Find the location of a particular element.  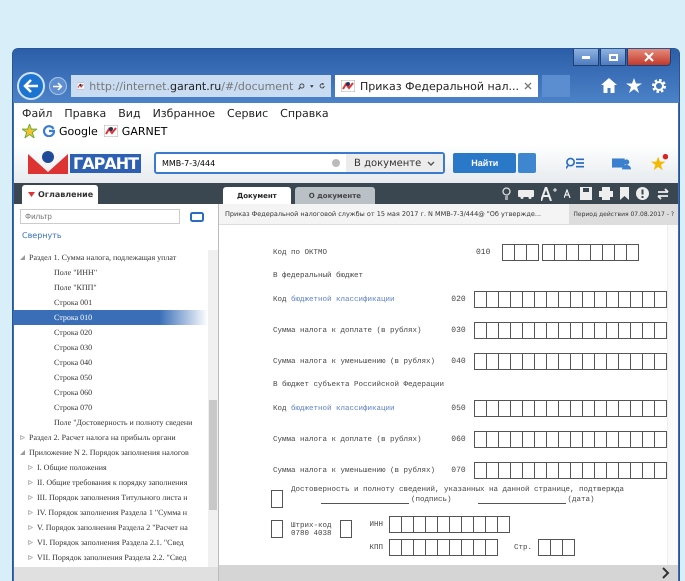

font-smaller-icon is located at coordinates (568, 193).